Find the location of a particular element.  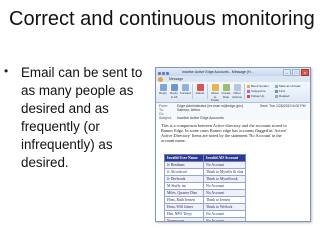

table-row: Hom, Ruth Jensen Think to Jensen is located at coordinates (205, 200).